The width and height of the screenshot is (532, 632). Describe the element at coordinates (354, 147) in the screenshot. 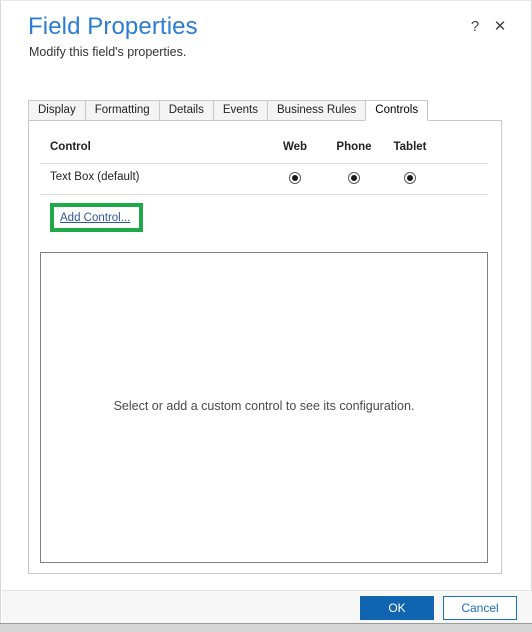

I see `column-header-phone: Phone` at that location.